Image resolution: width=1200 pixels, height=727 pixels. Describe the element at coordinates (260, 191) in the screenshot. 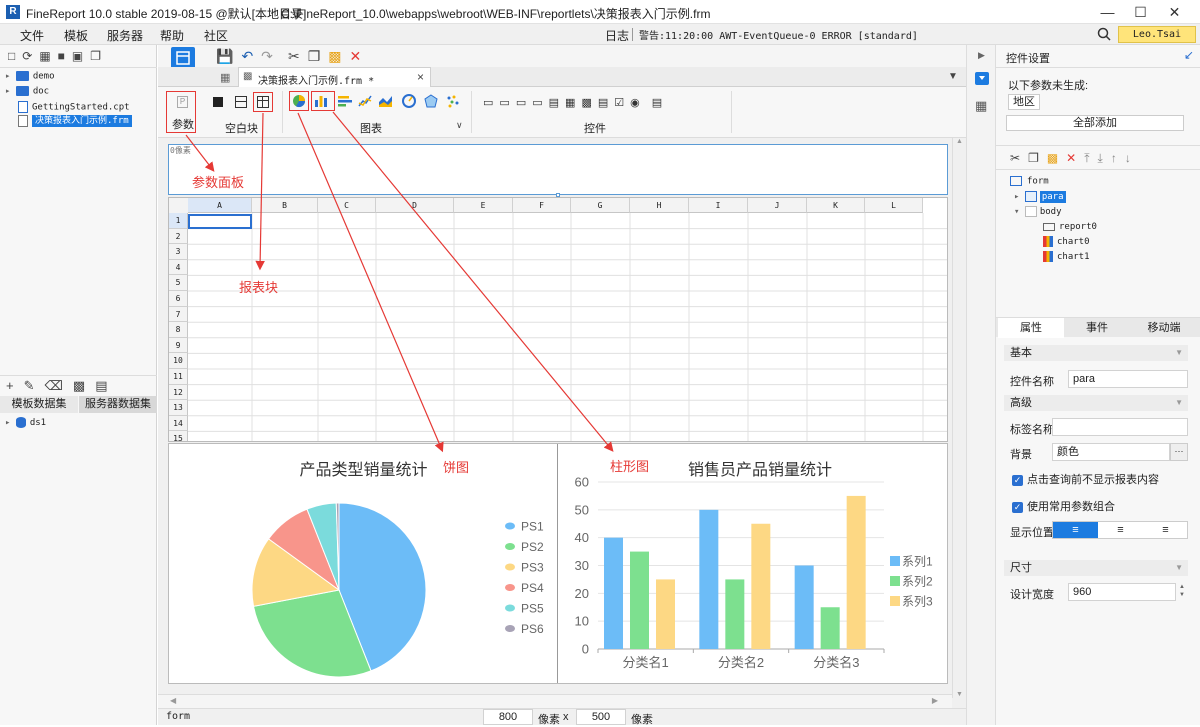

I see `arrow-report-block` at that location.